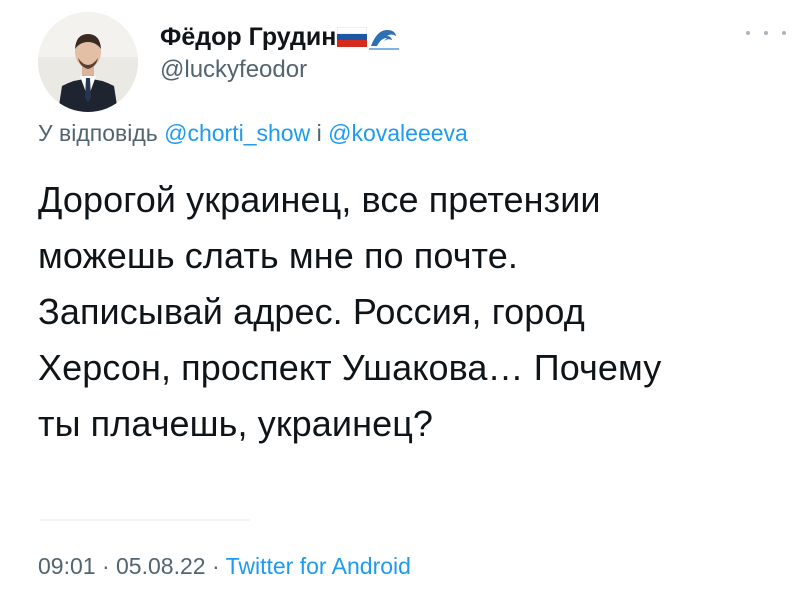  I want to click on mention-link: @kovaleeeva, so click(398, 133).